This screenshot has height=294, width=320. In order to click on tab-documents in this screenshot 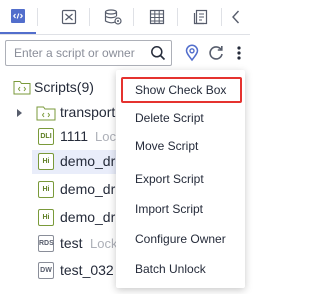, I will do `click(201, 17)`.